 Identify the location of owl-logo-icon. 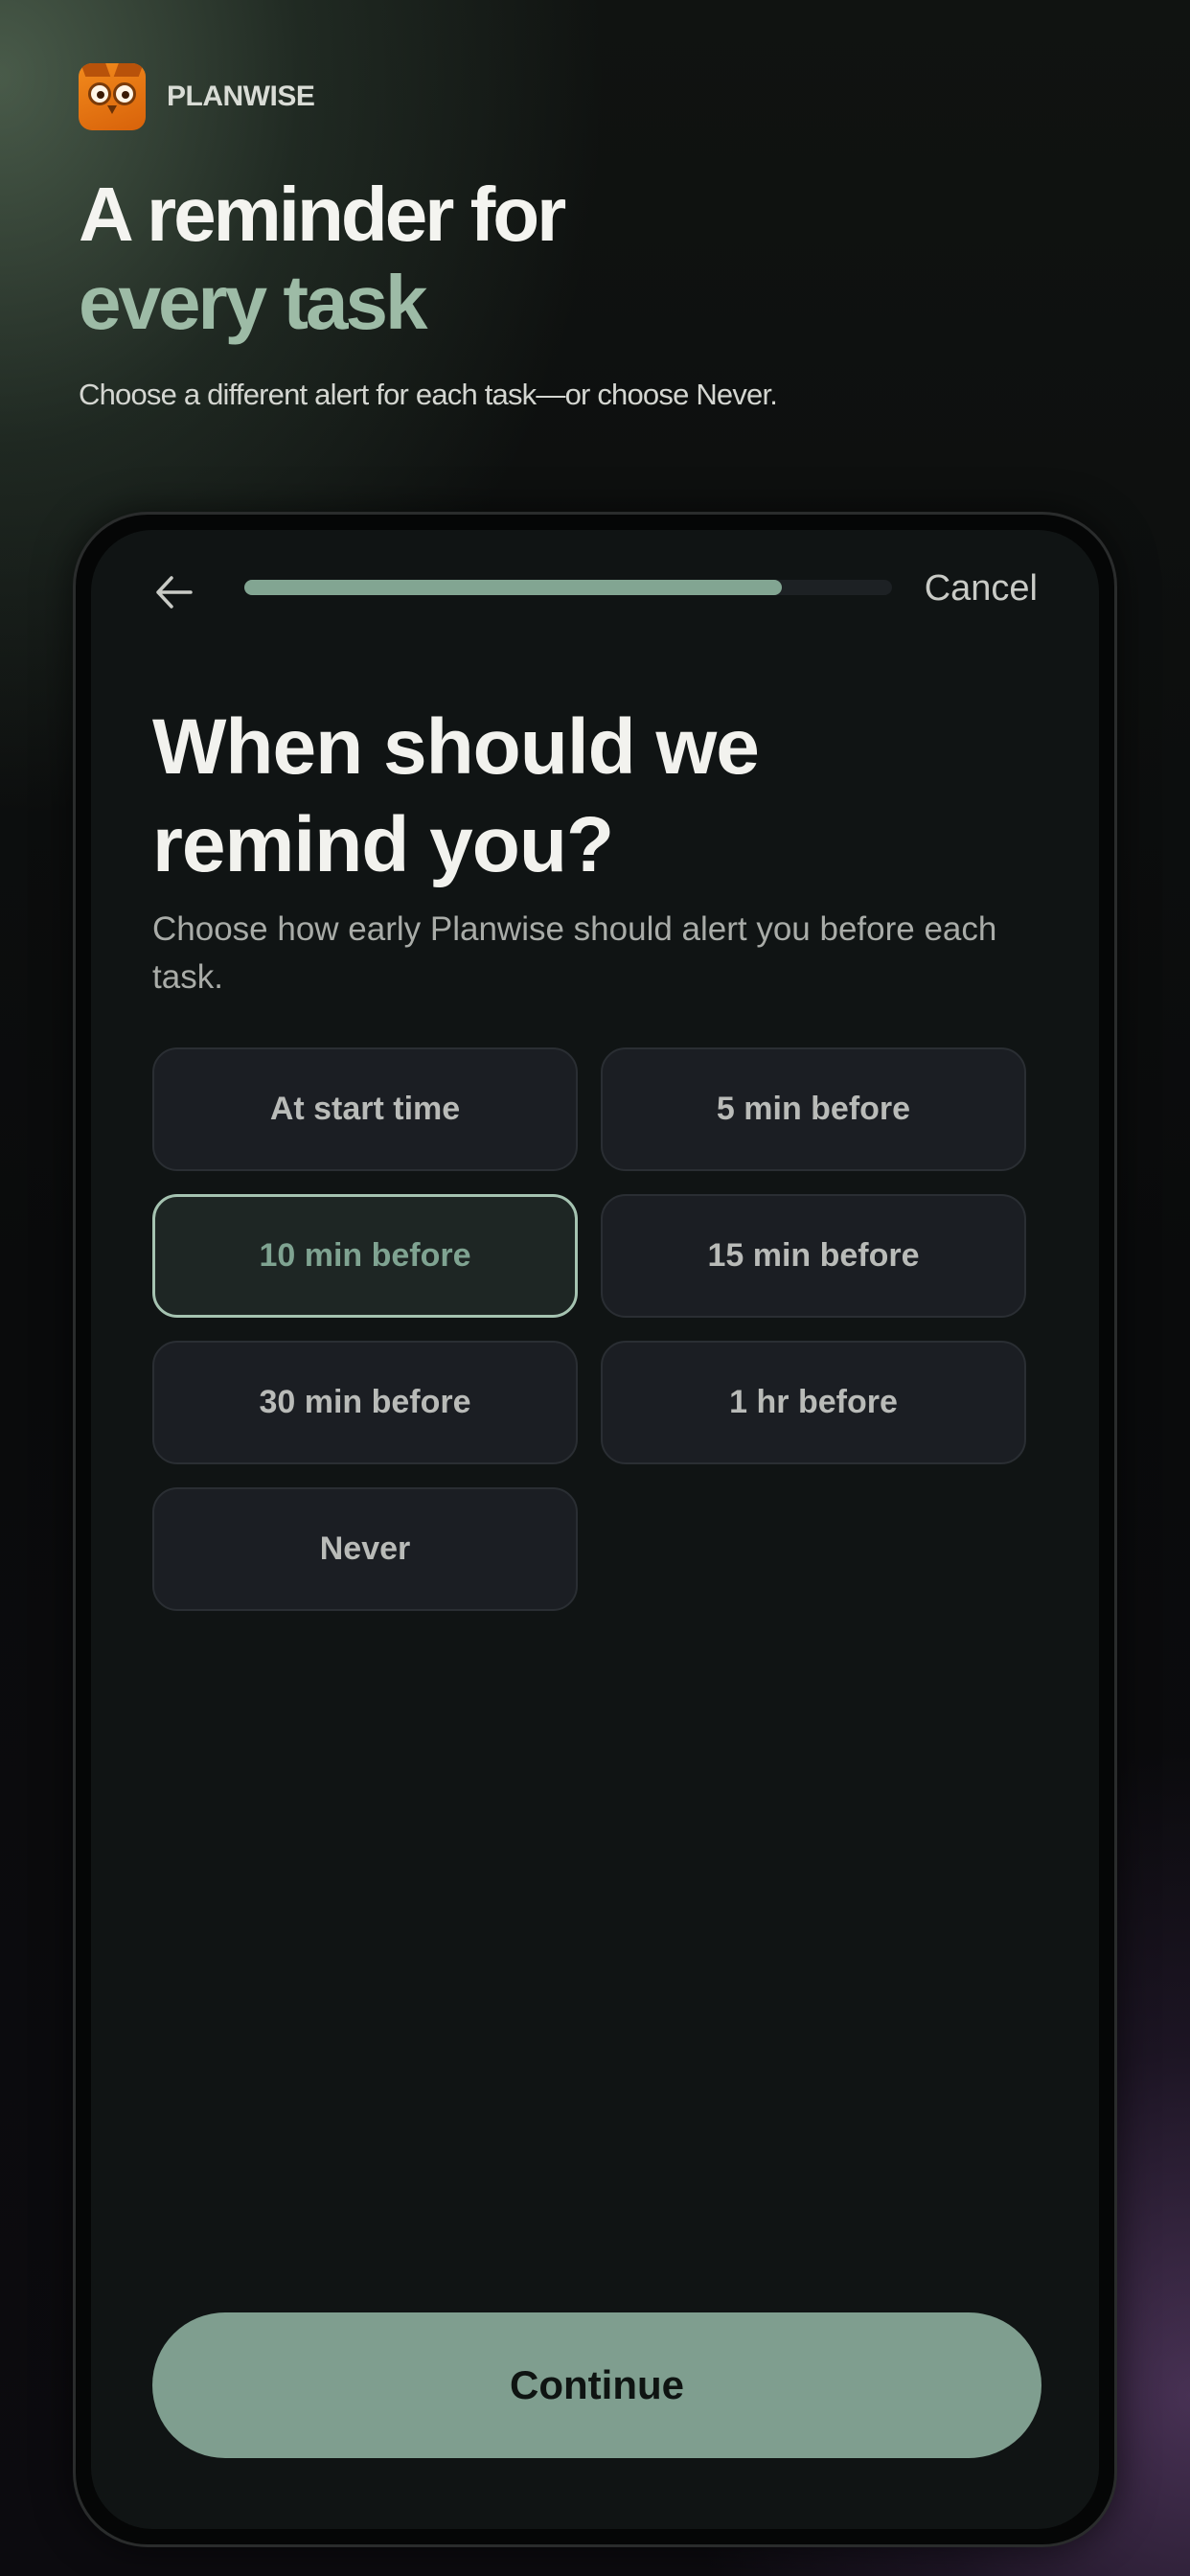
(113, 96).